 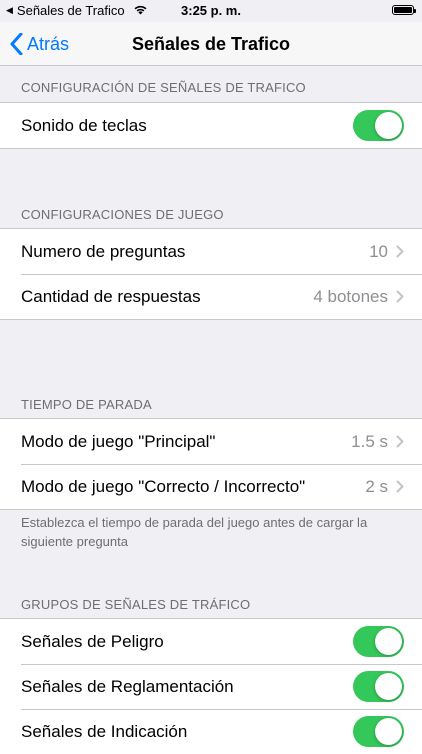 What do you see at coordinates (111, 296) in the screenshot?
I see `row-label: Cantidad de respuestas` at bounding box center [111, 296].